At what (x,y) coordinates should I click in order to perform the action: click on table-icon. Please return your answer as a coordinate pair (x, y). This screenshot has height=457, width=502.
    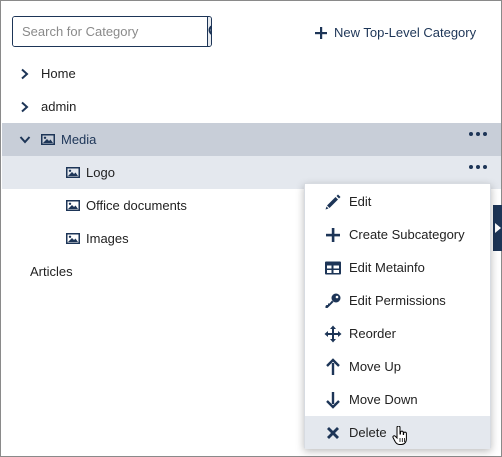
    Looking at the image, I should click on (333, 268).